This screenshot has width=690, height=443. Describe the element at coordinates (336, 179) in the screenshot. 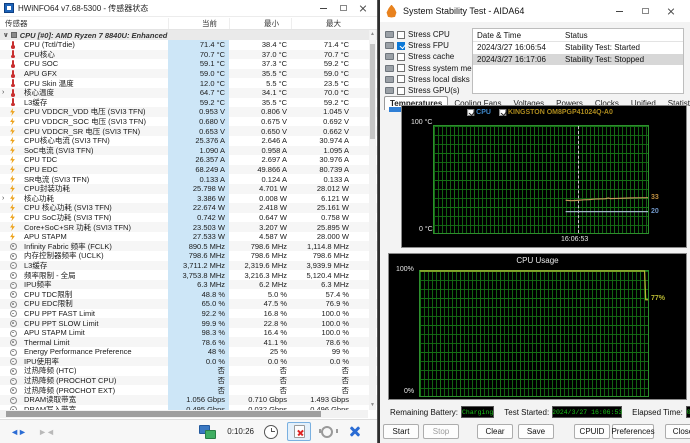

I see `sensor-max-value: 0.133 A` at that location.